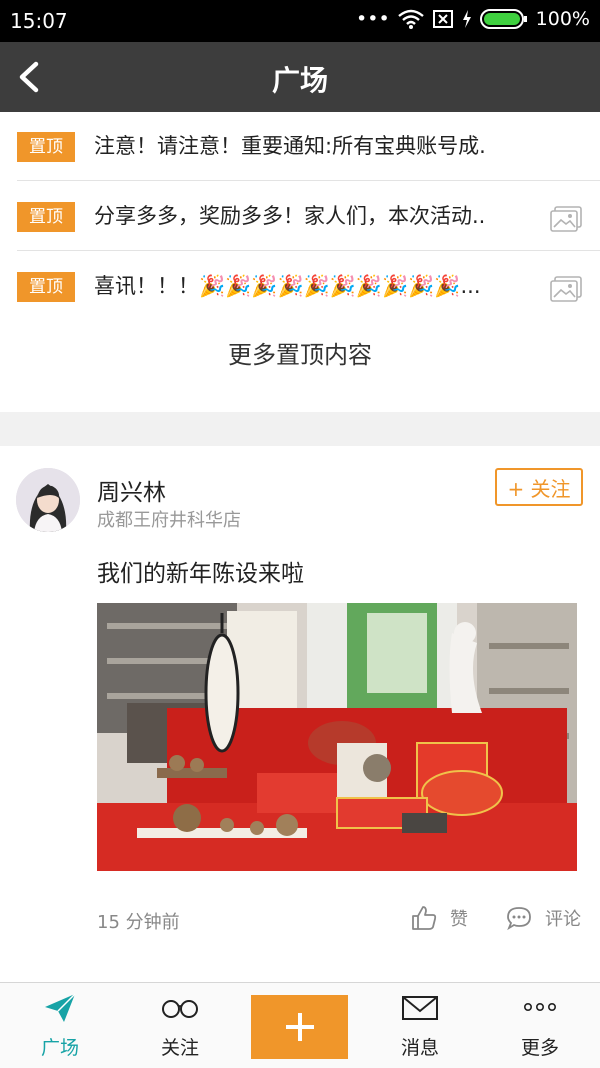 The height and width of the screenshot is (1068, 600). I want to click on wifi-icon, so click(410, 19).